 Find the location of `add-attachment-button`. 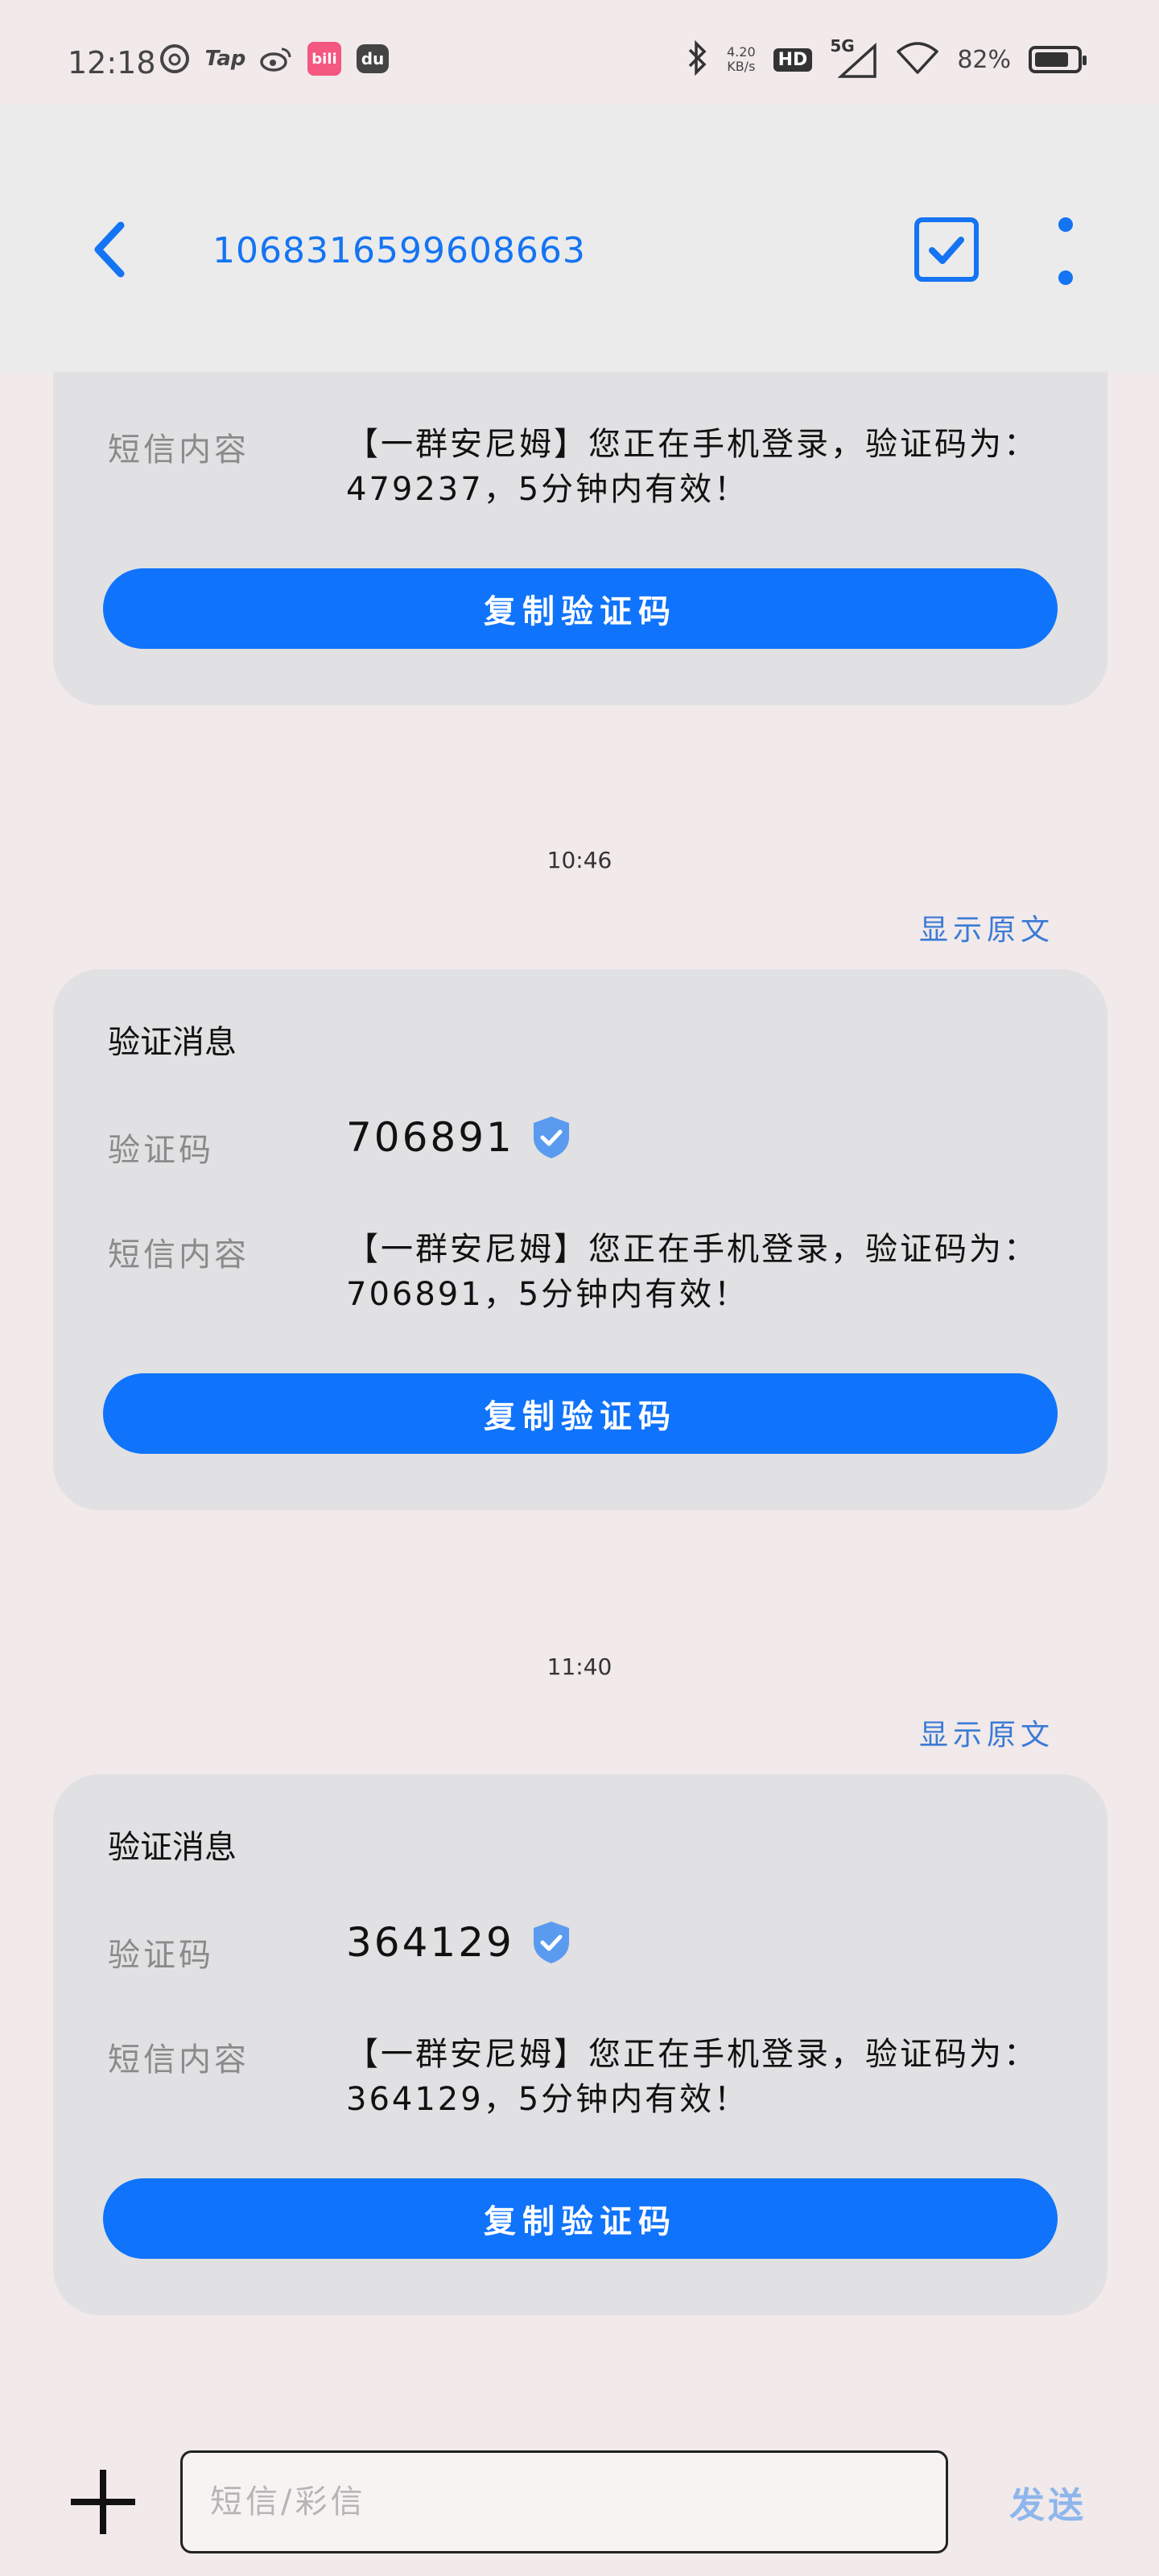

add-attachment-button is located at coordinates (103, 2502).